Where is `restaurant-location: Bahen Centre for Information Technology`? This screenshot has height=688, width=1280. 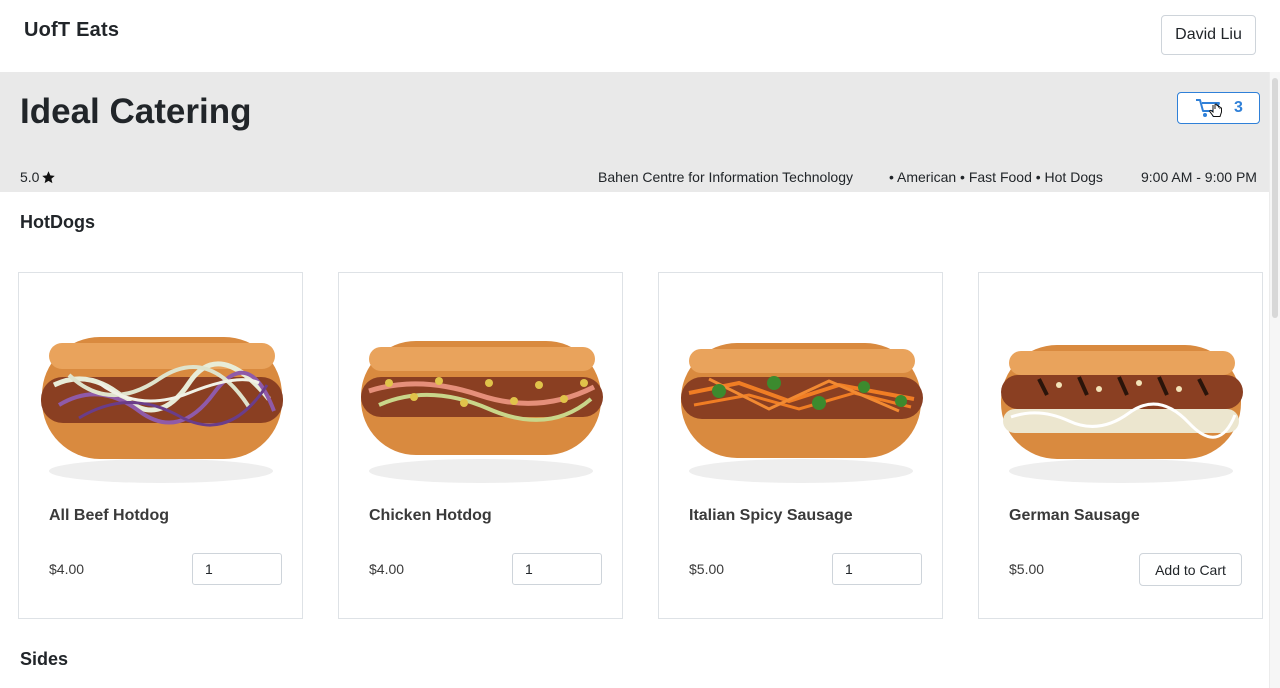 restaurant-location: Bahen Centre for Information Technology is located at coordinates (726, 177).